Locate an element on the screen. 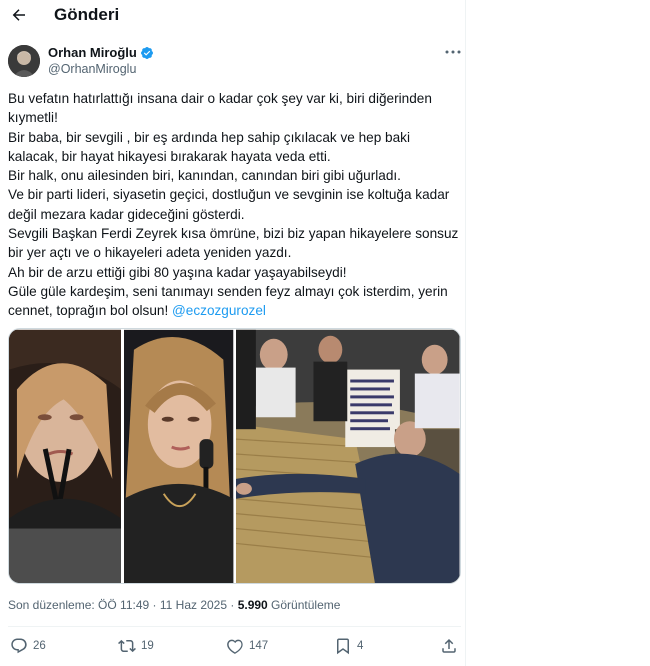 This screenshot has width=650, height=666. views-label: Görüntüleme is located at coordinates (304, 605).